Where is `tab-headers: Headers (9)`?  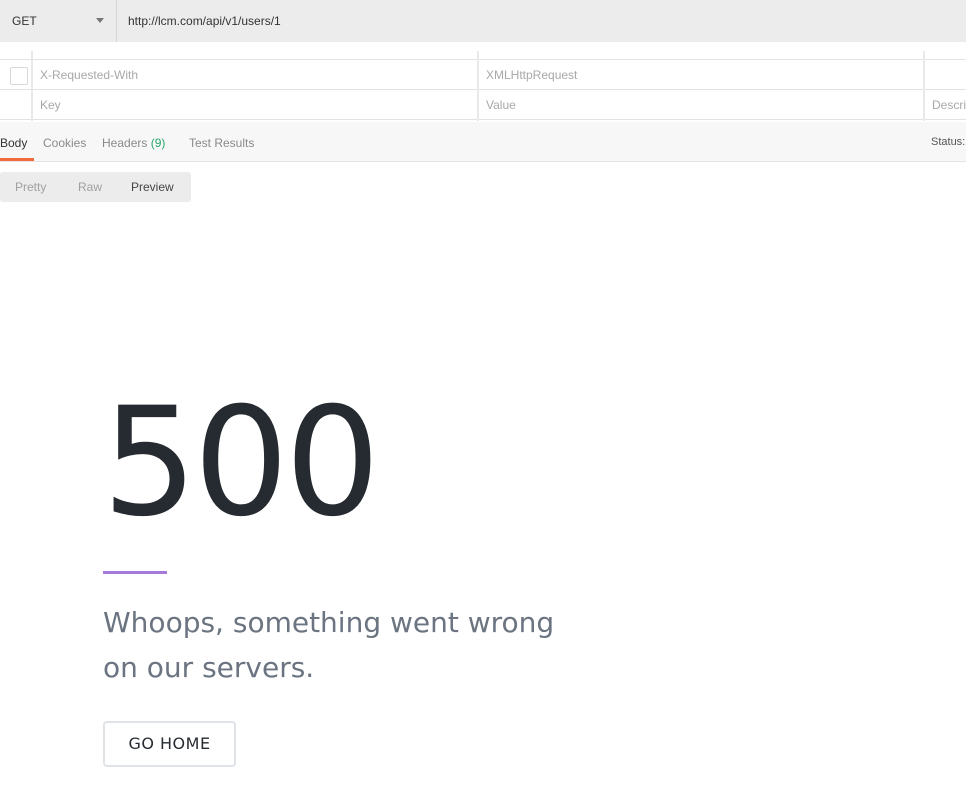
tab-headers: Headers (9) is located at coordinates (133, 143).